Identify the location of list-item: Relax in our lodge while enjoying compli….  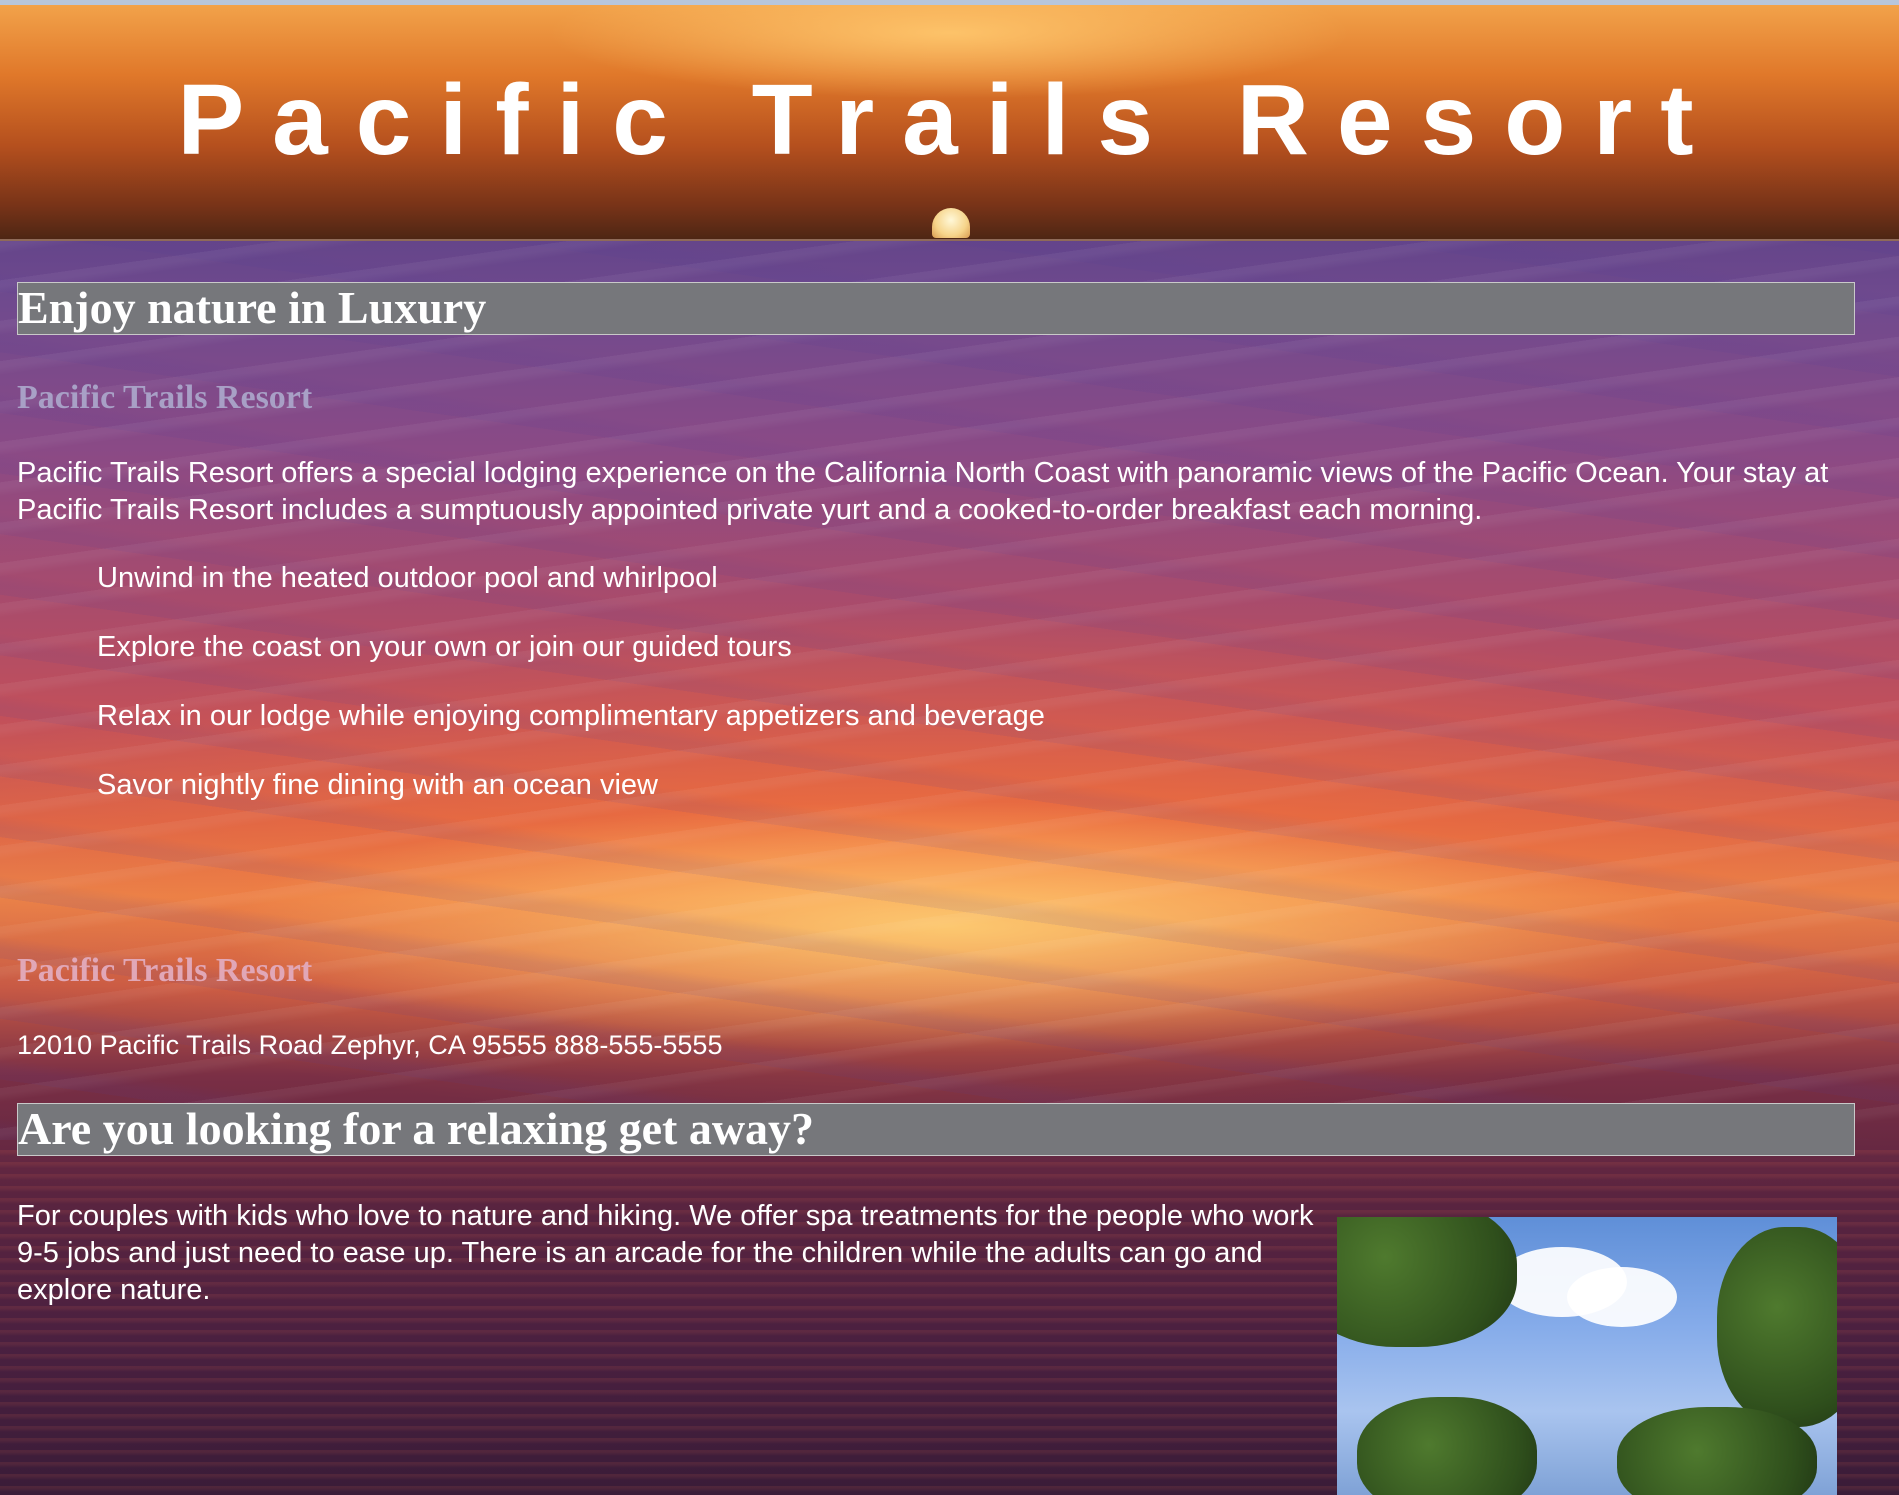
(571, 716).